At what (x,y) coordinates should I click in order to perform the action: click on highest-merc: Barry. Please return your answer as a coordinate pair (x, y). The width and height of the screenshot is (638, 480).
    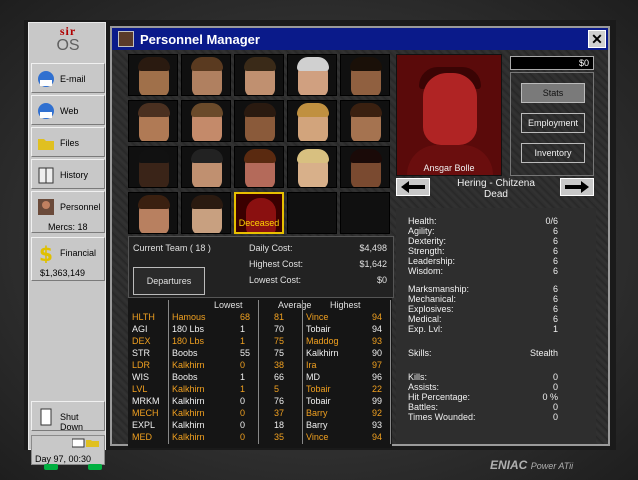
    Looking at the image, I should click on (317, 425).